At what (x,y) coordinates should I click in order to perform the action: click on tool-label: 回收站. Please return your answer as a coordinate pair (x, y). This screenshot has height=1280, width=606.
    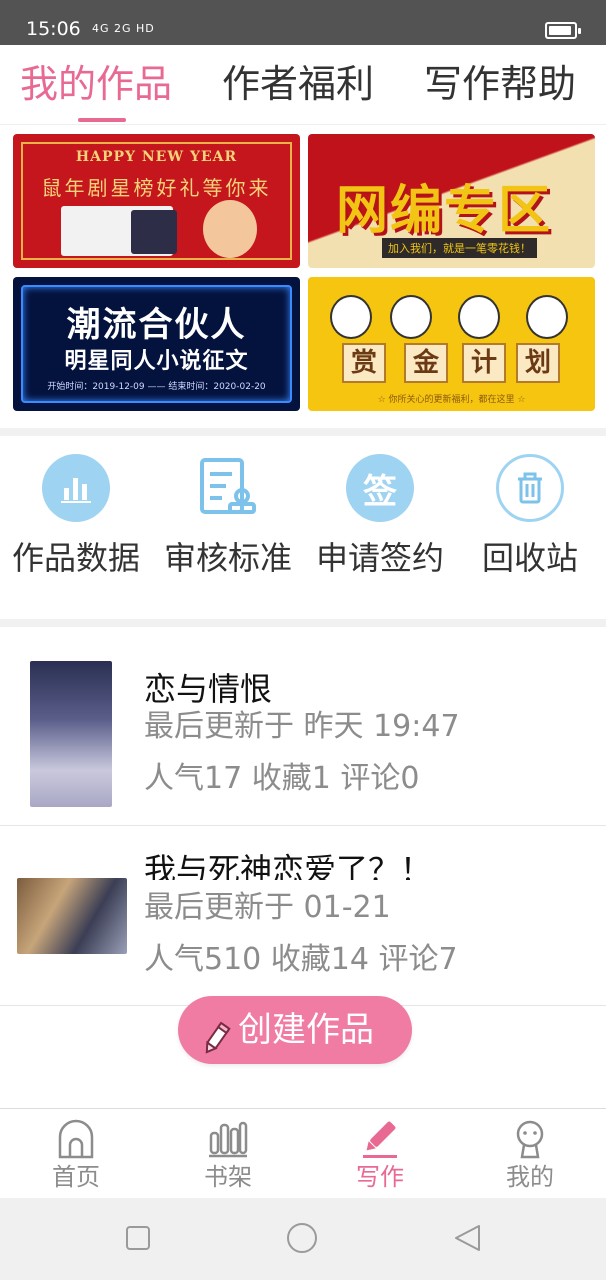
    Looking at the image, I should click on (529, 558).